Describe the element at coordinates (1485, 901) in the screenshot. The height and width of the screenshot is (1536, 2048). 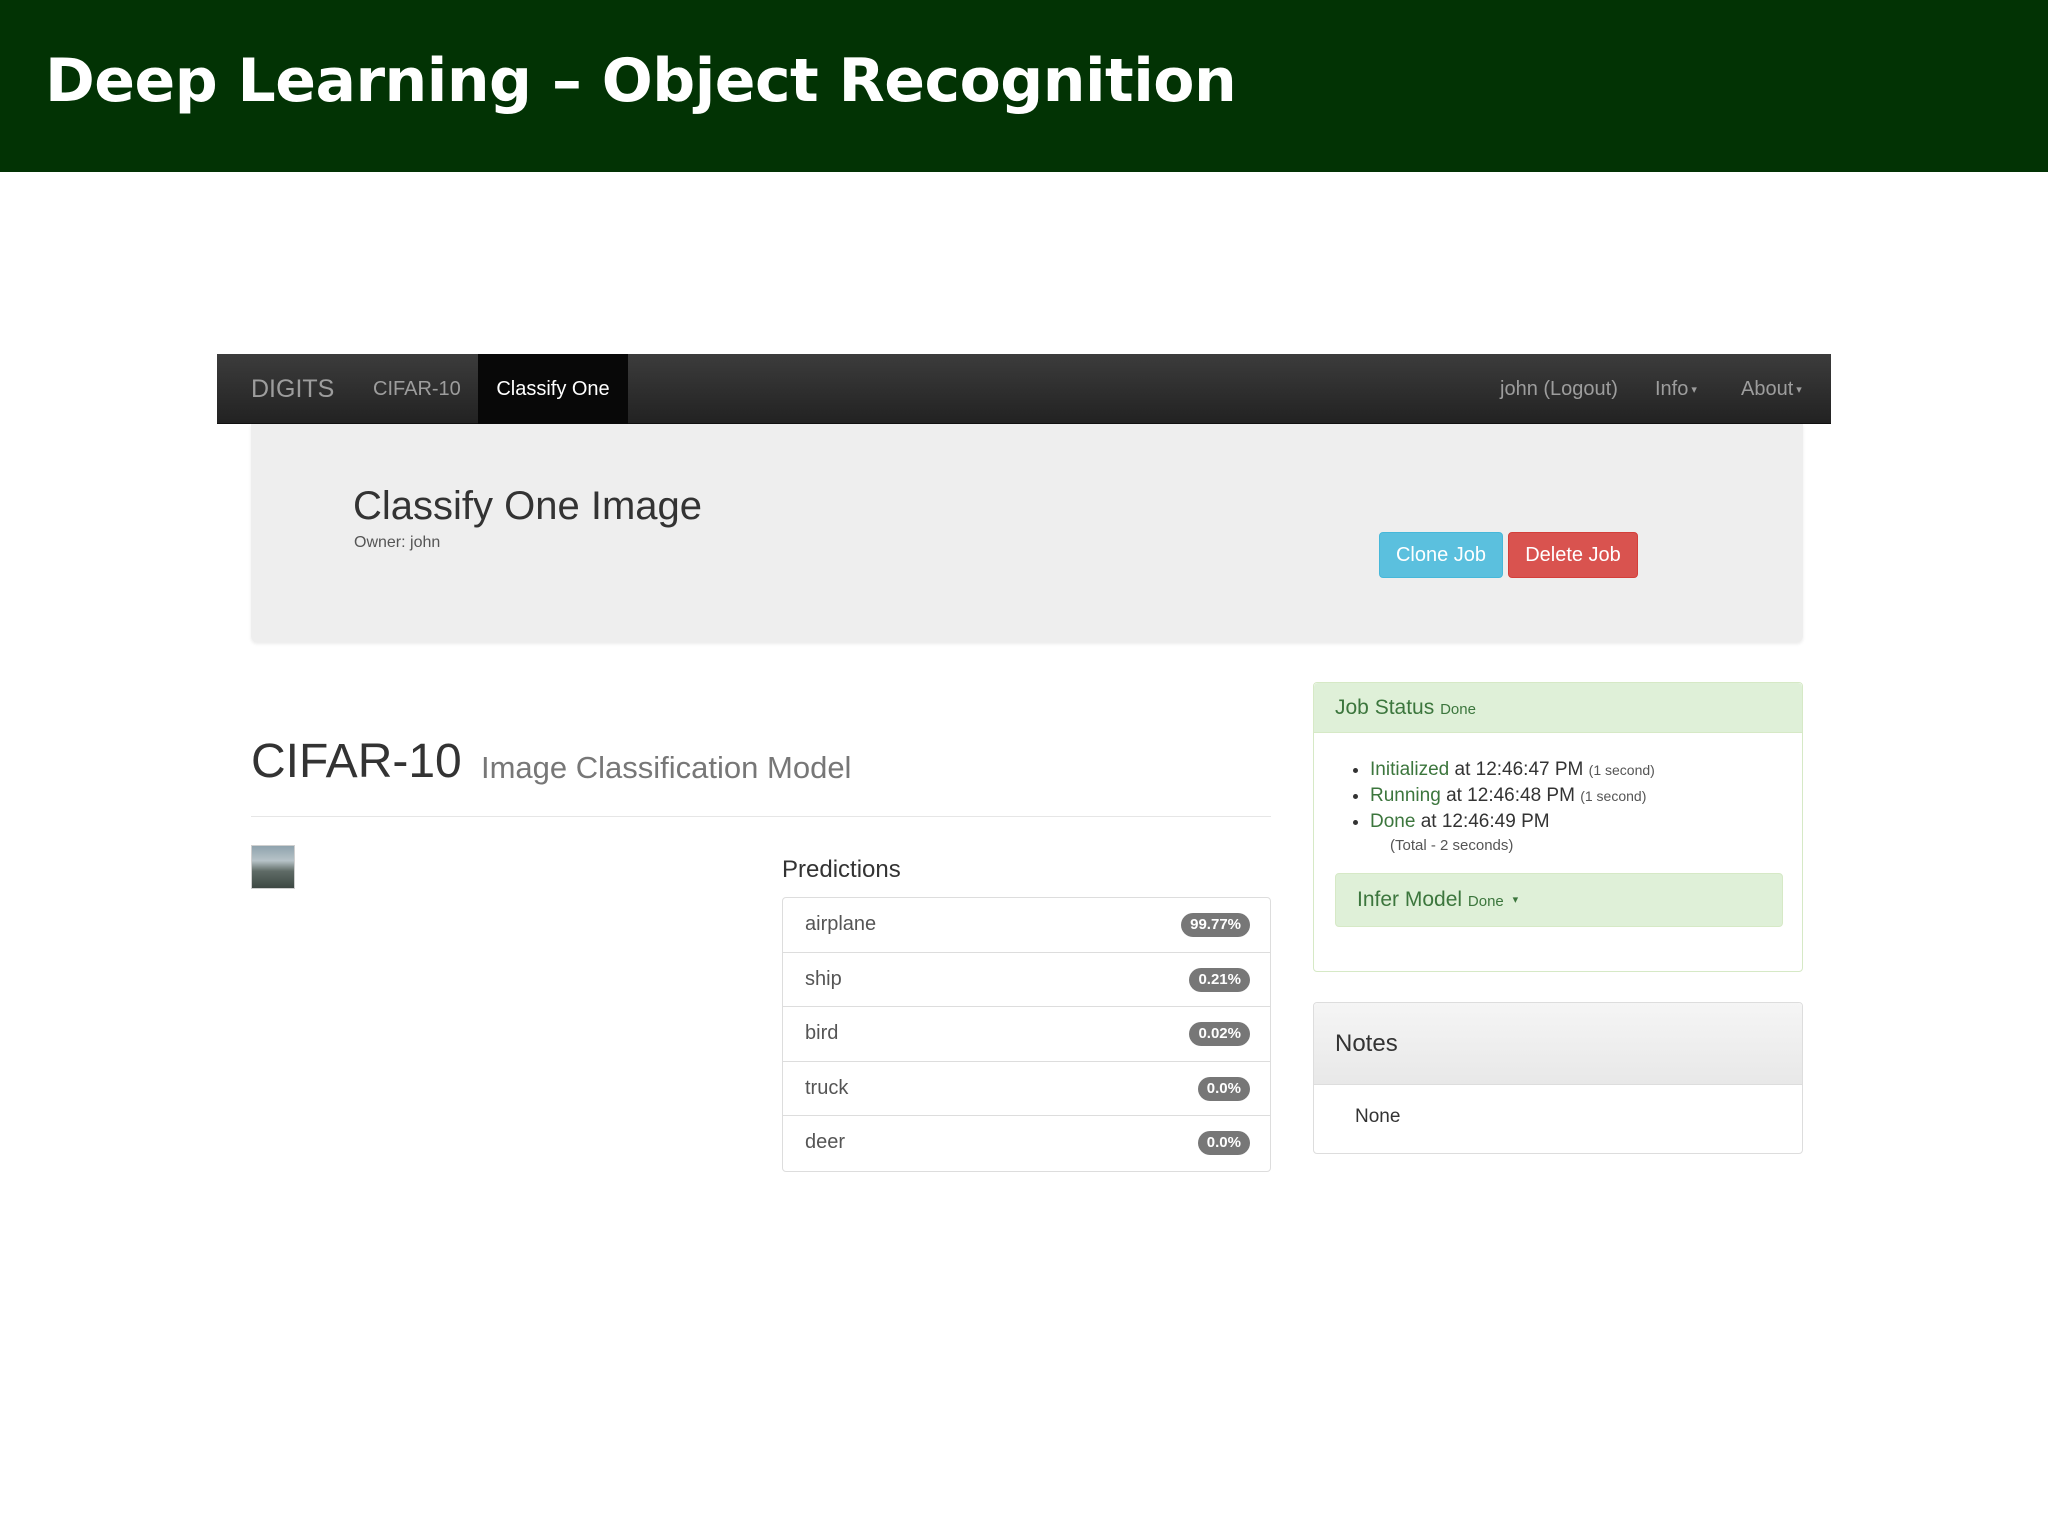
I see `infer-model-state: Done` at that location.